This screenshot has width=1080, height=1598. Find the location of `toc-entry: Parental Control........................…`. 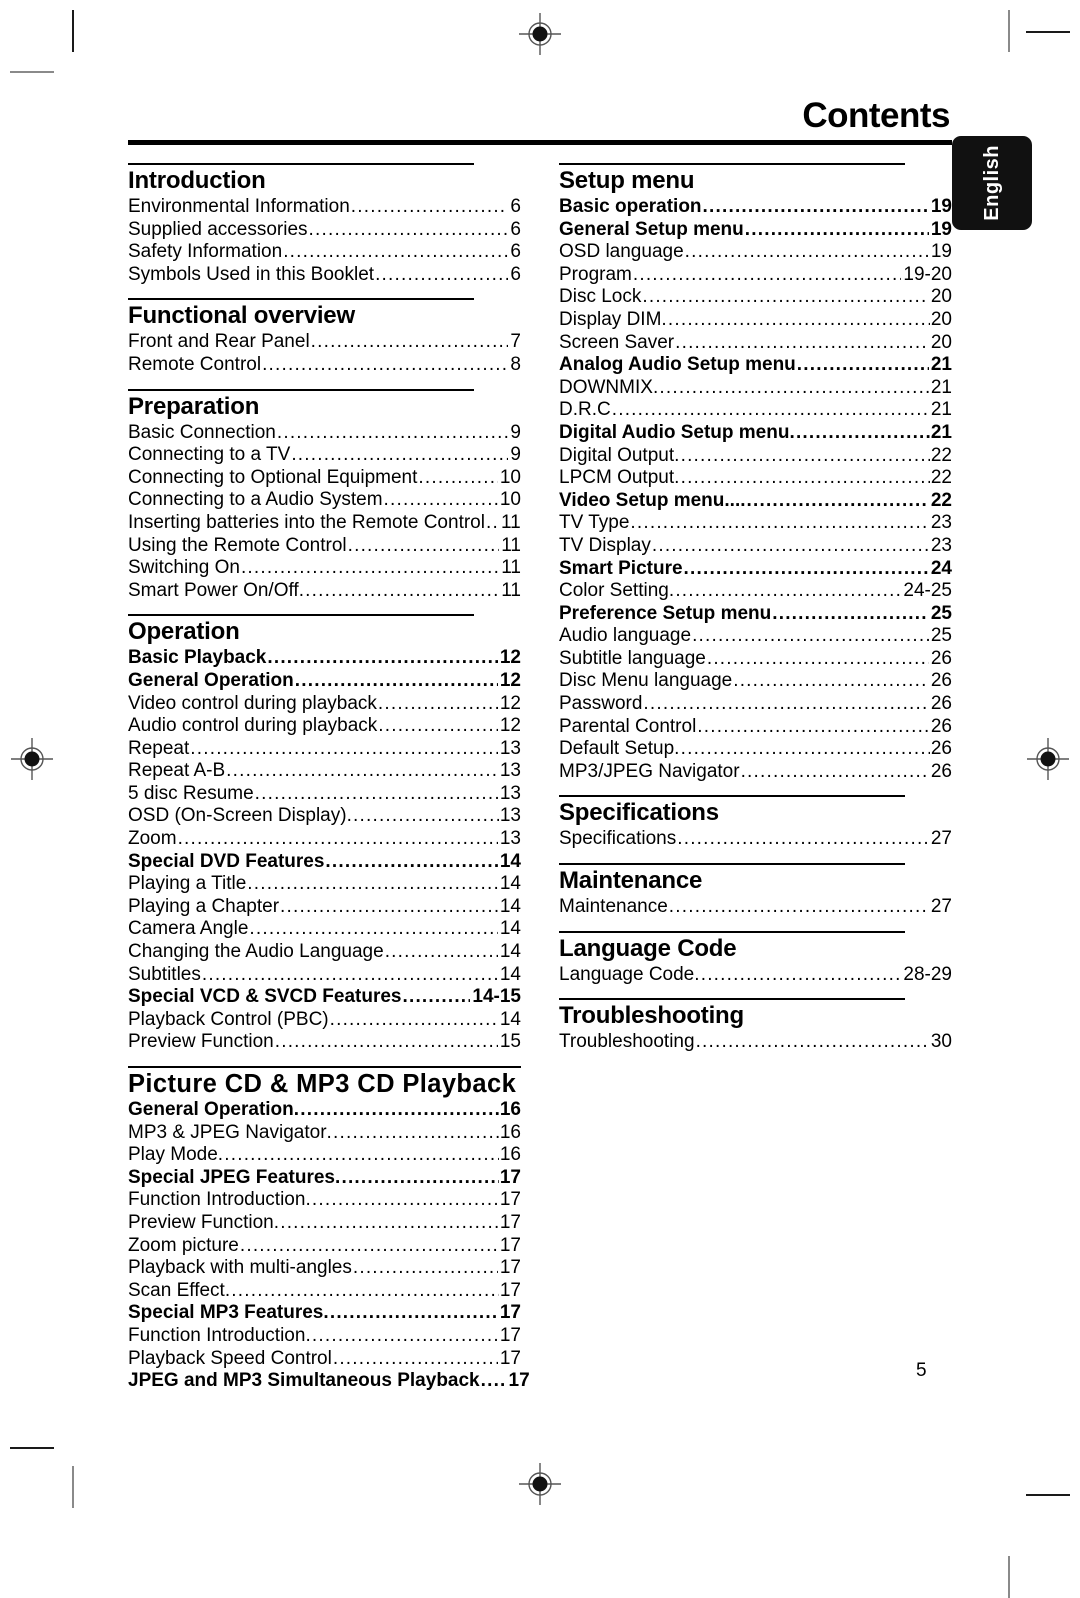

toc-entry: Parental Control........................… is located at coordinates (755, 727).